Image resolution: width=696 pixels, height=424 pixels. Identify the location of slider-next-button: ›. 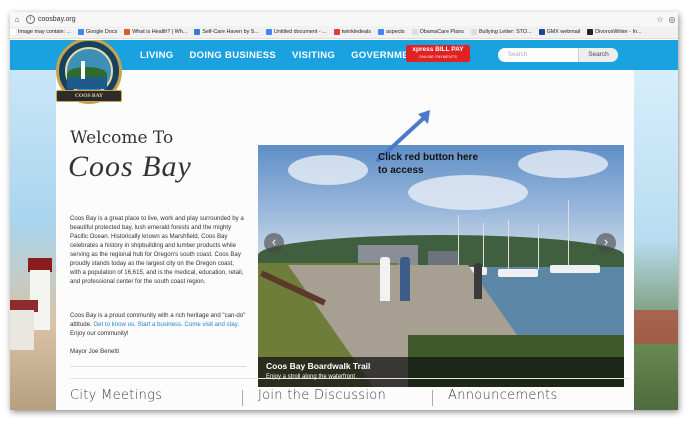
(606, 243).